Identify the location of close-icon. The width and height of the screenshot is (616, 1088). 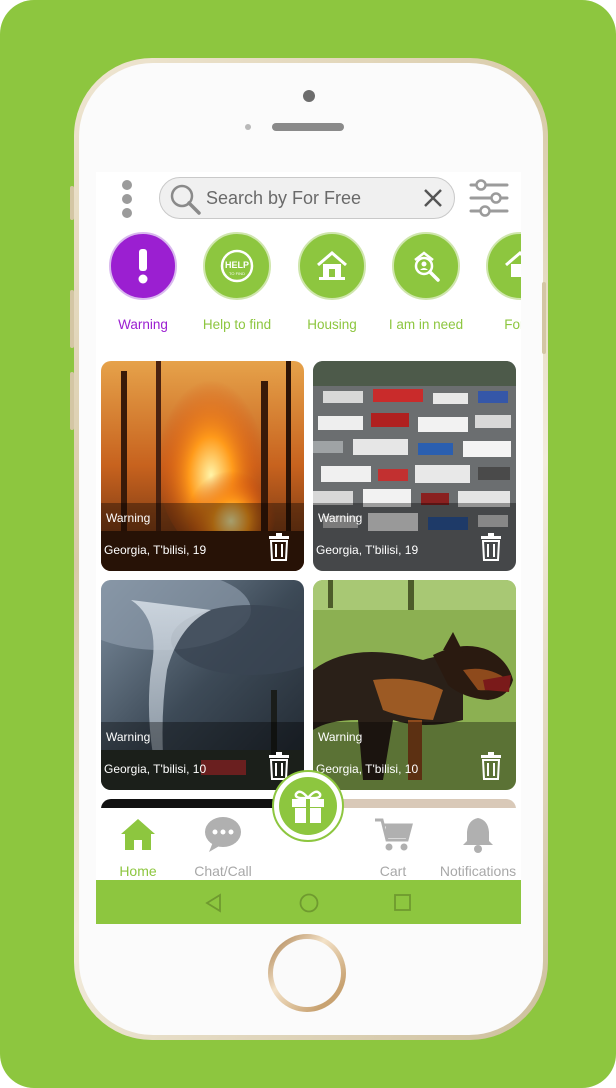
(433, 198).